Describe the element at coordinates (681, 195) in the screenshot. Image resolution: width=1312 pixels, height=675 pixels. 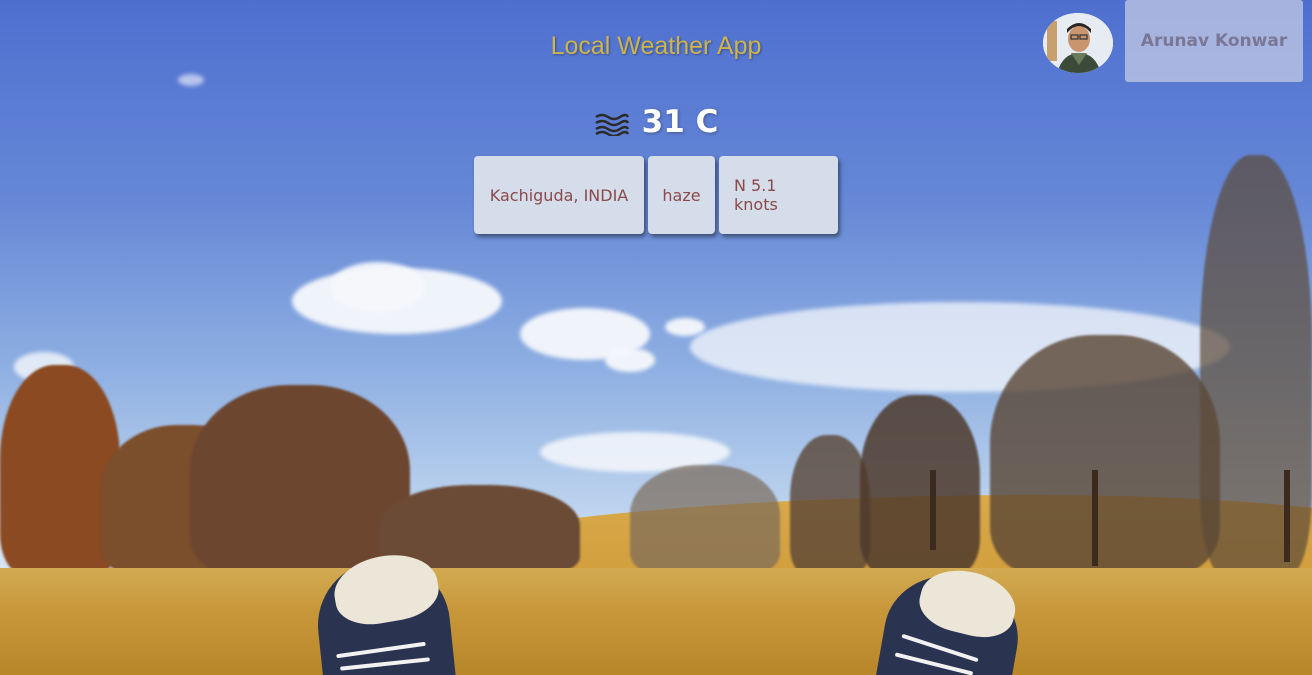
I see `condition-box: haze` at that location.